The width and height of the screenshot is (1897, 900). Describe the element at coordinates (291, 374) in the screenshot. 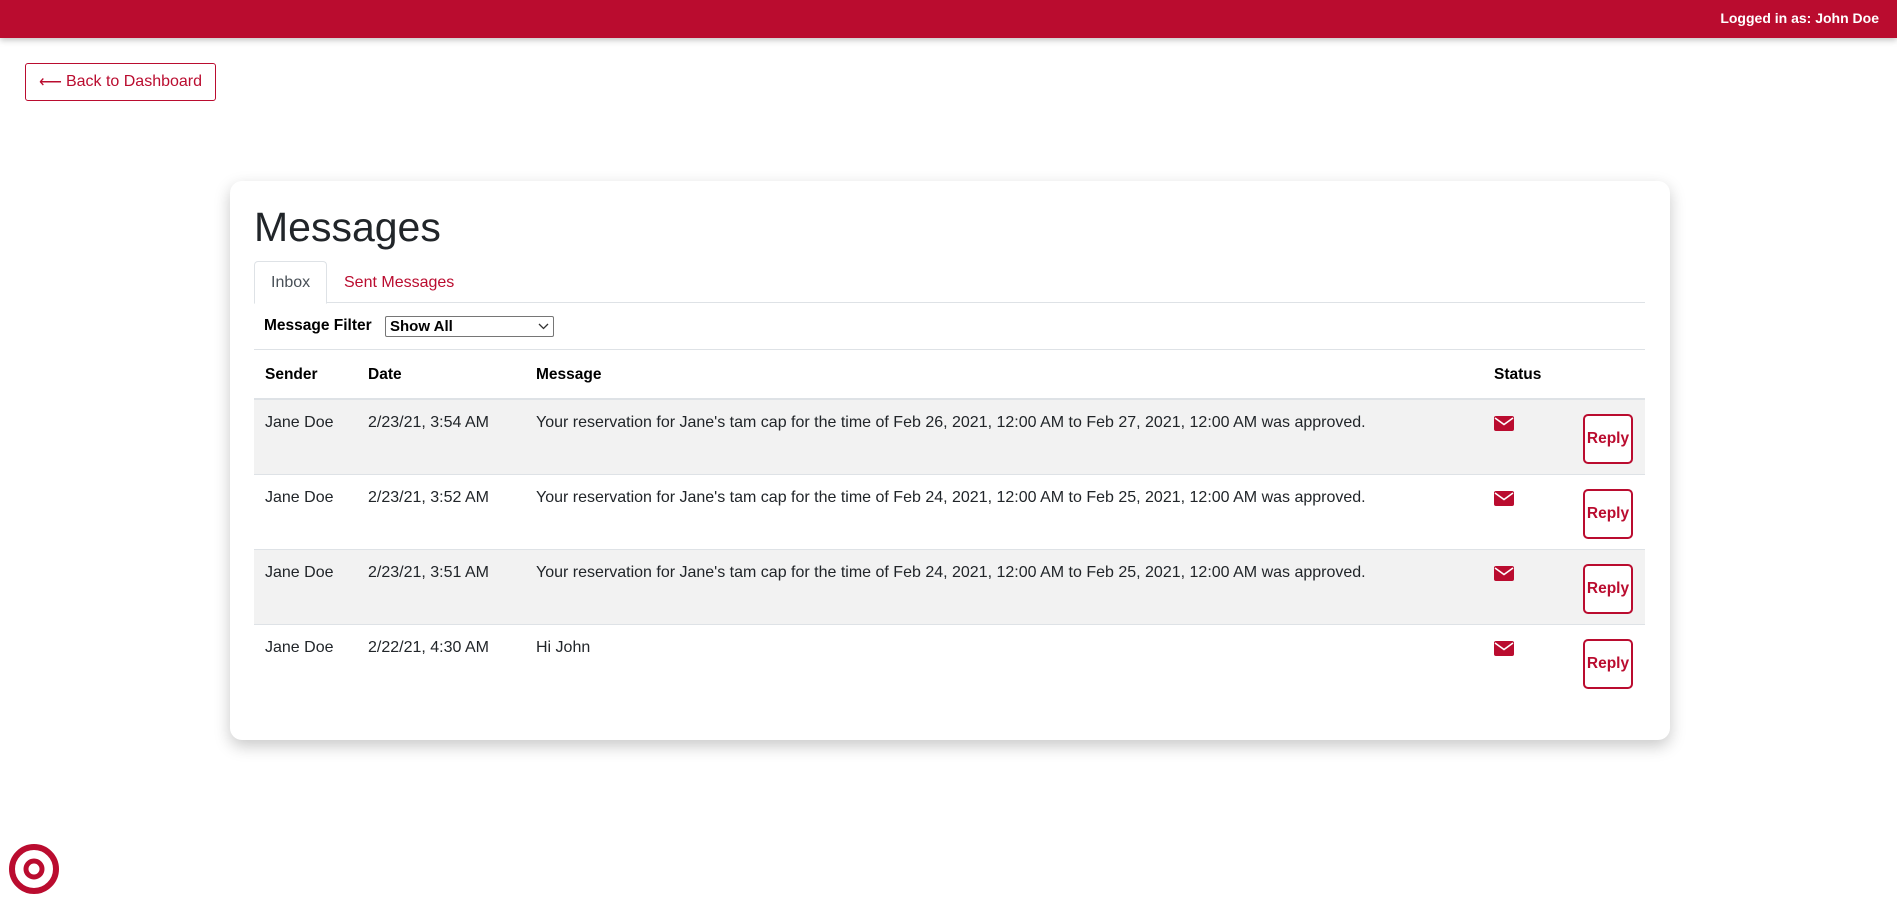

I see `column-header-sender: Sender` at that location.